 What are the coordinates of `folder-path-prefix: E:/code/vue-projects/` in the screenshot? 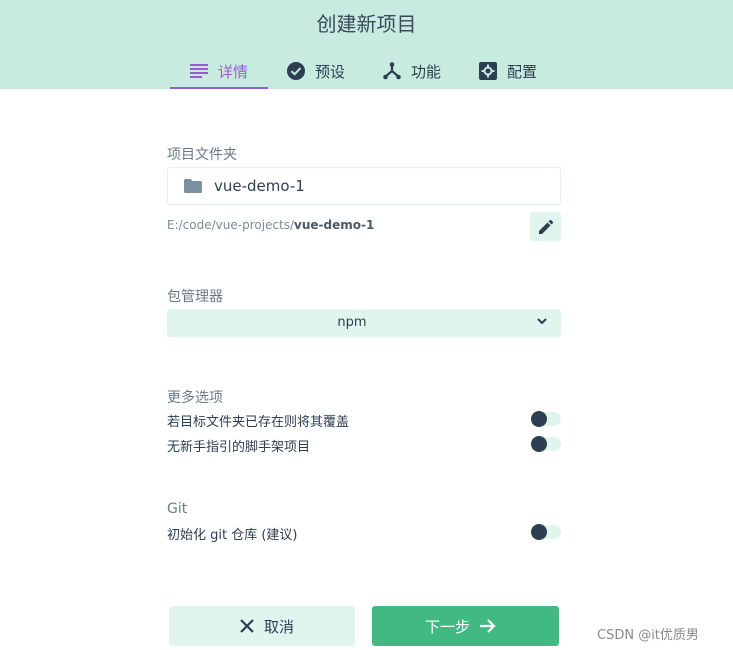 It's located at (231, 225).